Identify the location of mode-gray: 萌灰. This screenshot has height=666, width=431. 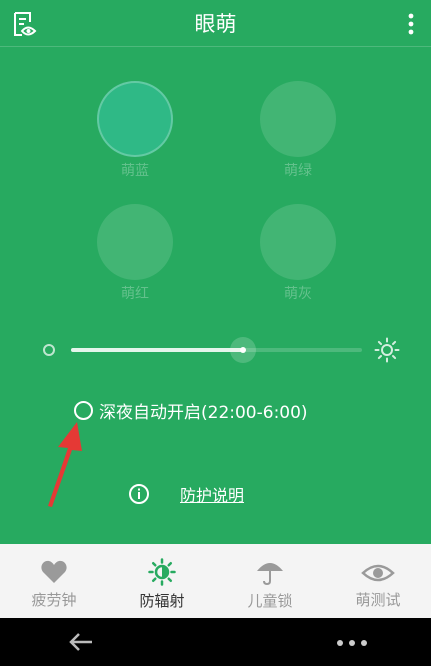
(298, 253).